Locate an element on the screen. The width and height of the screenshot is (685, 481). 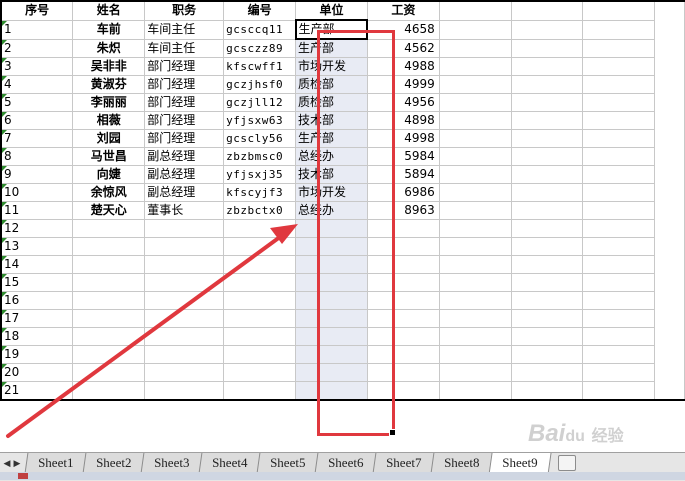
tab-scroll-left-icon: ◀ is located at coordinates (7, 464).